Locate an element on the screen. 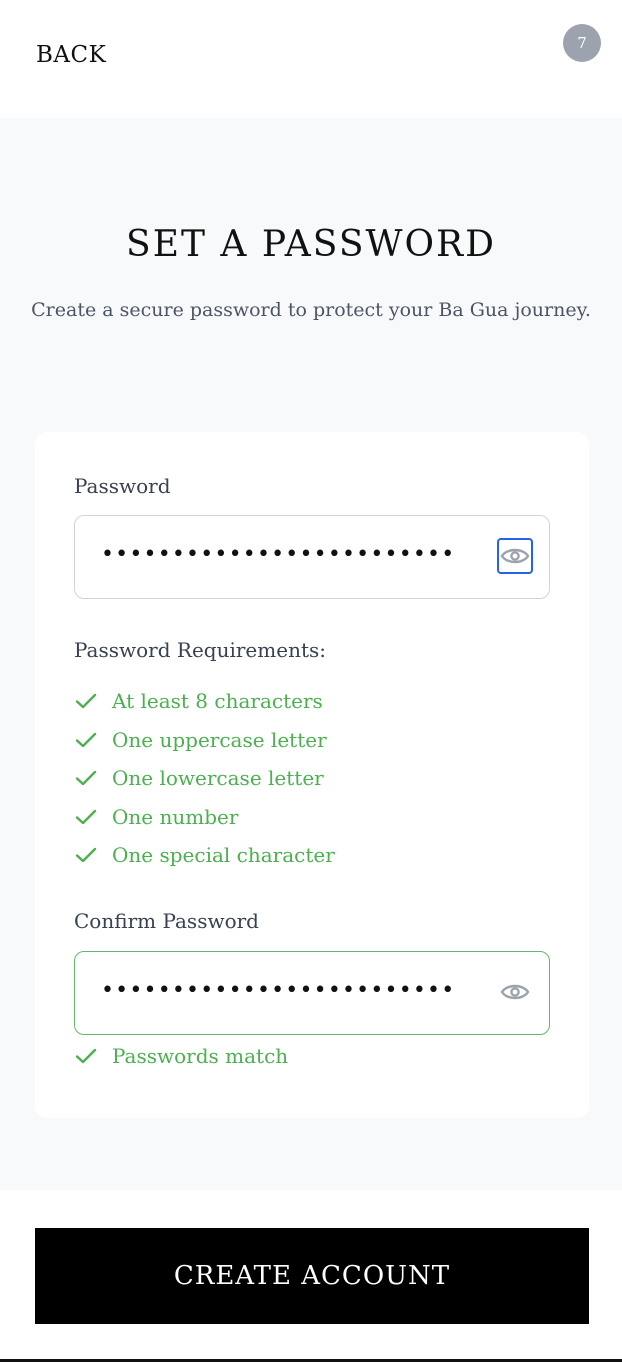 Image resolution: width=622 pixels, height=1362 pixels. passwords-match-label: Passwords match is located at coordinates (200, 1056).